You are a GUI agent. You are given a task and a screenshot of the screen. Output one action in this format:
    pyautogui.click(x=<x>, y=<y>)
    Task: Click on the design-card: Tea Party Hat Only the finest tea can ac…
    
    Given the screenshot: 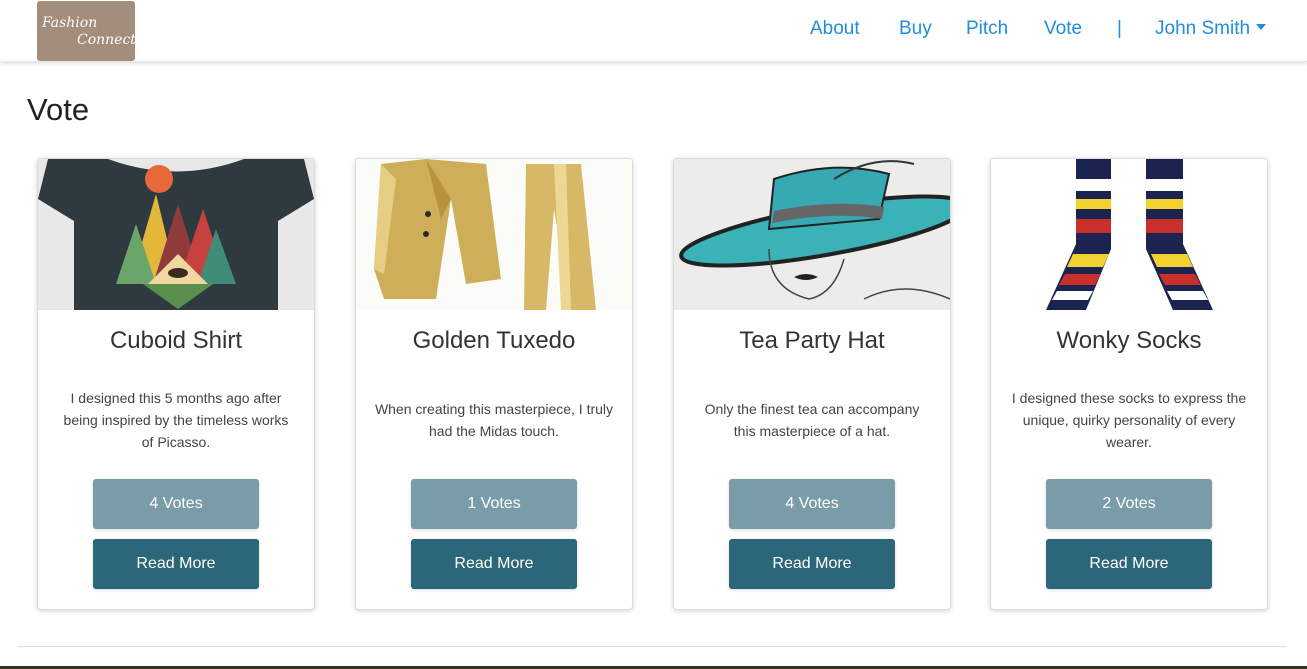 What is the action you would take?
    pyautogui.click(x=812, y=384)
    